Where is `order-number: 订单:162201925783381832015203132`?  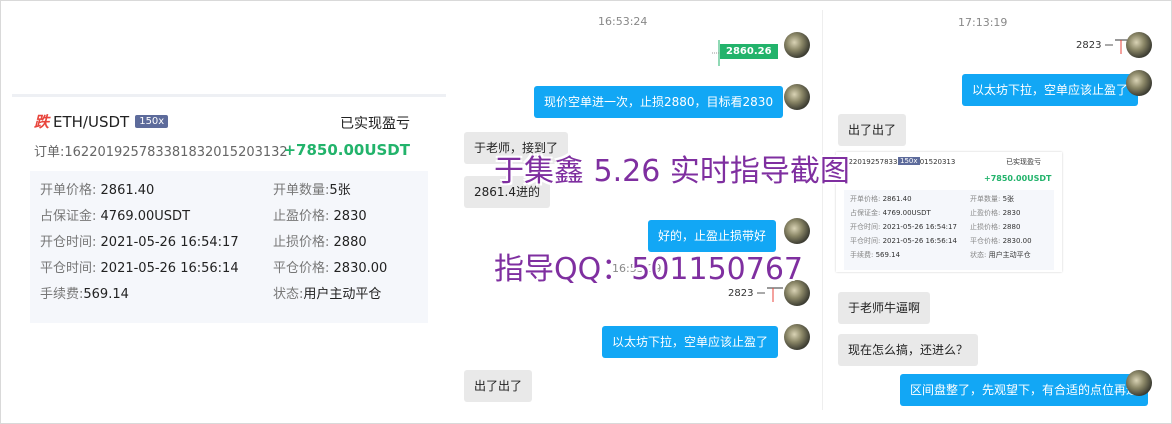 order-number: 订单:162201925783381832015203132 is located at coordinates (161, 152).